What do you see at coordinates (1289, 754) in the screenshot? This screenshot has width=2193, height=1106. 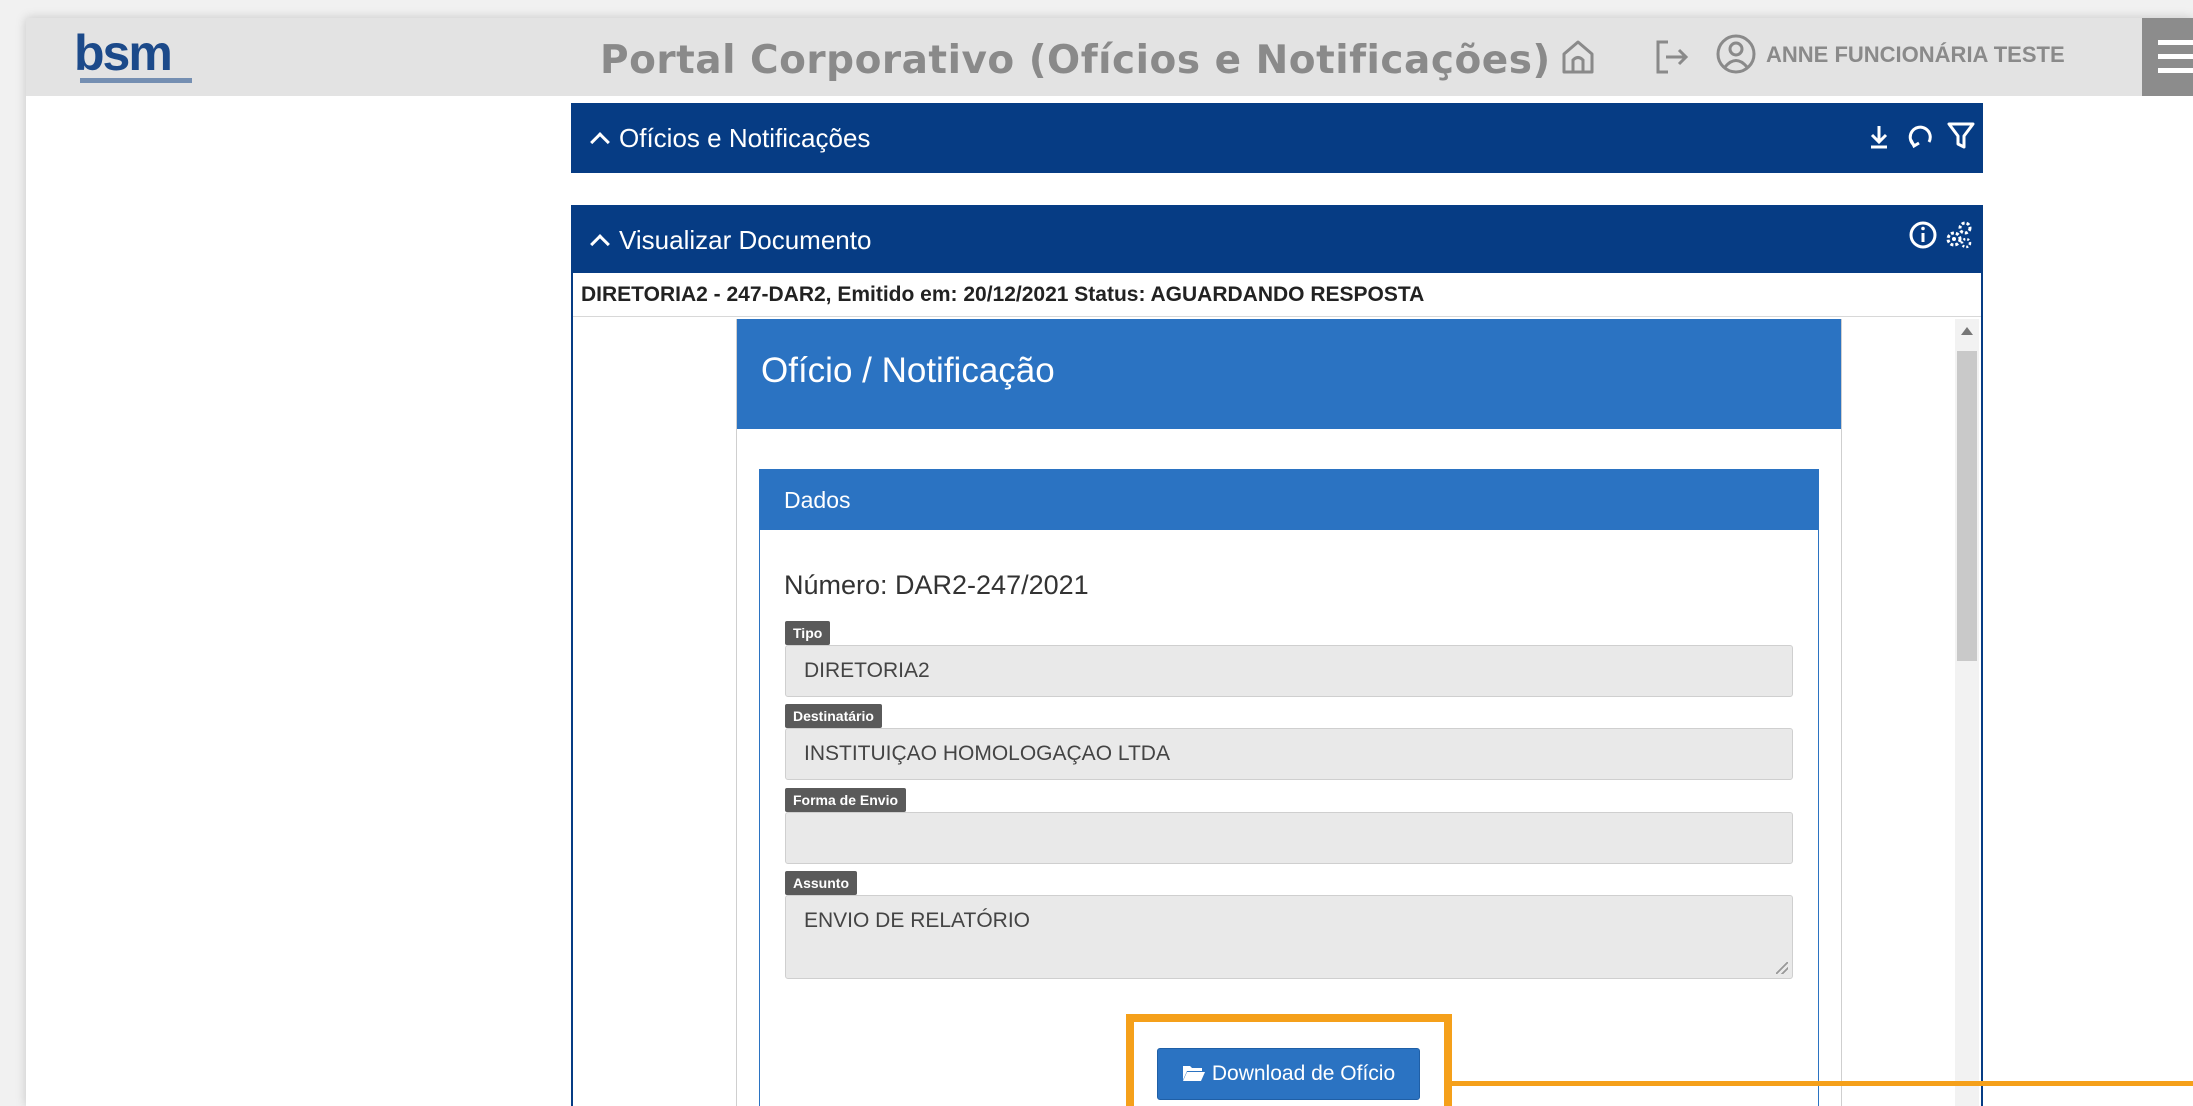 I see `destinatario-field: INSTITUIÇAO HOMOLOGAÇAO LTDA` at bounding box center [1289, 754].